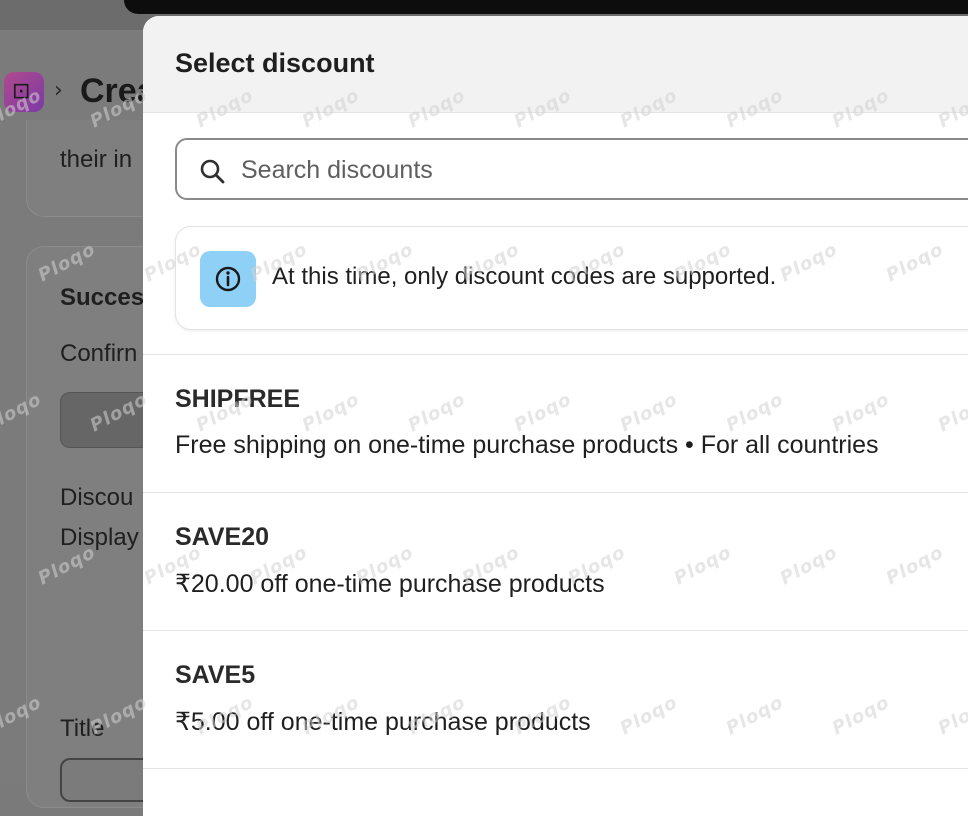  I want to click on search-input: Search discounts, so click(571, 169).